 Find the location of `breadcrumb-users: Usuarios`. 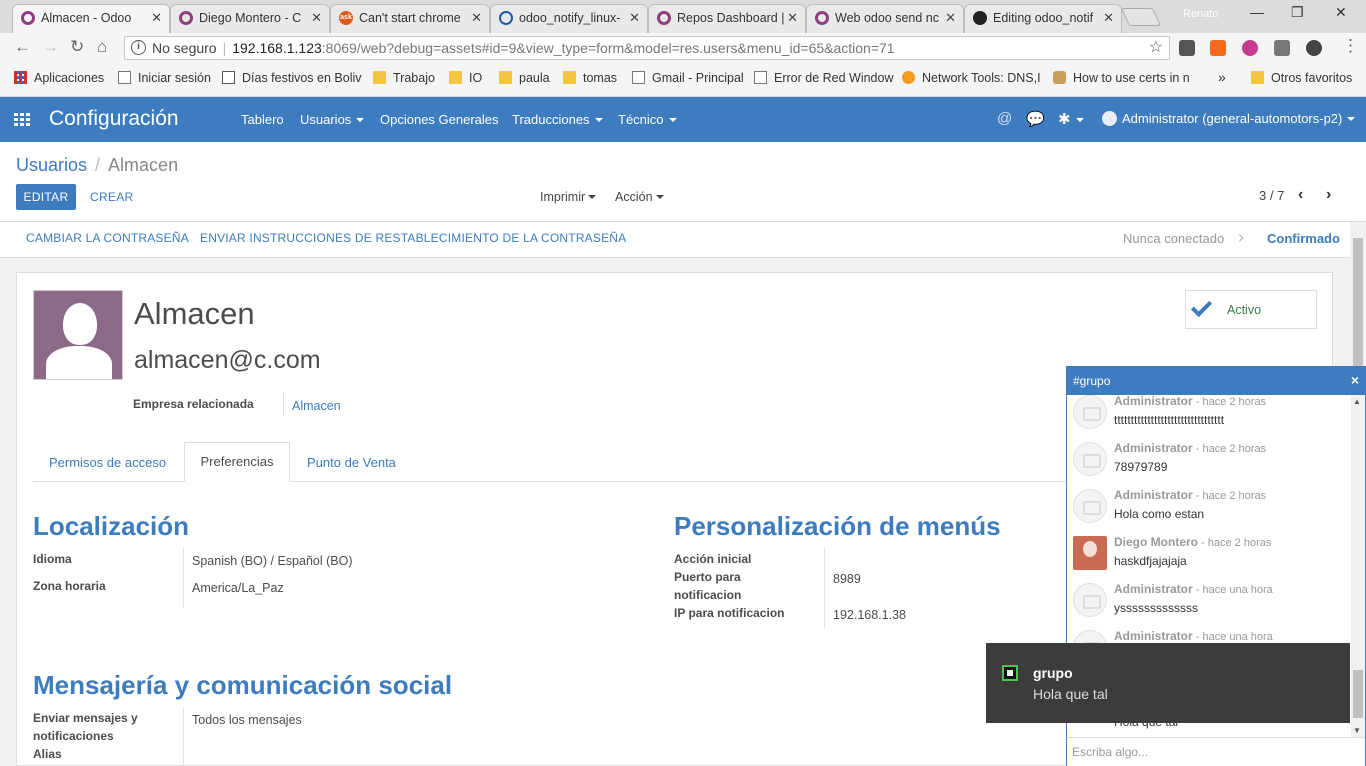

breadcrumb-users: Usuarios is located at coordinates (51, 165).